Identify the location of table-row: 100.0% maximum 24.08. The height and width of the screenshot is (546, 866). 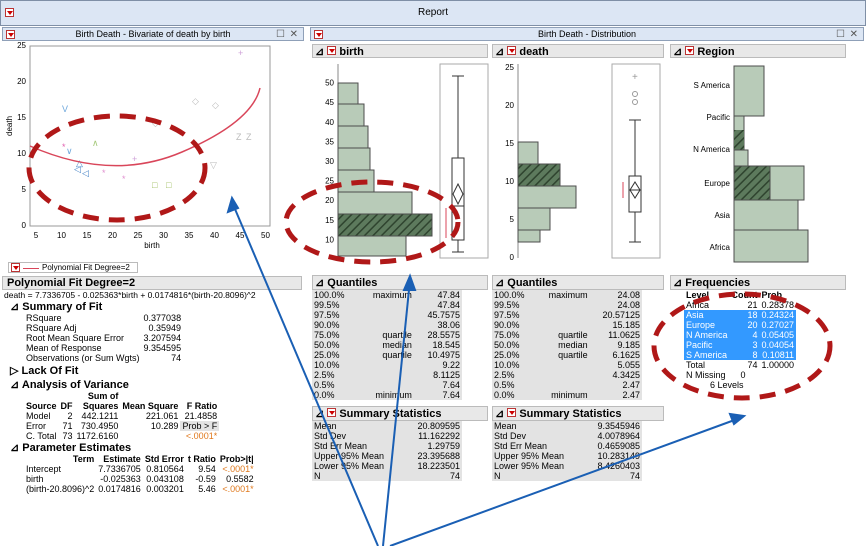
(567, 295).